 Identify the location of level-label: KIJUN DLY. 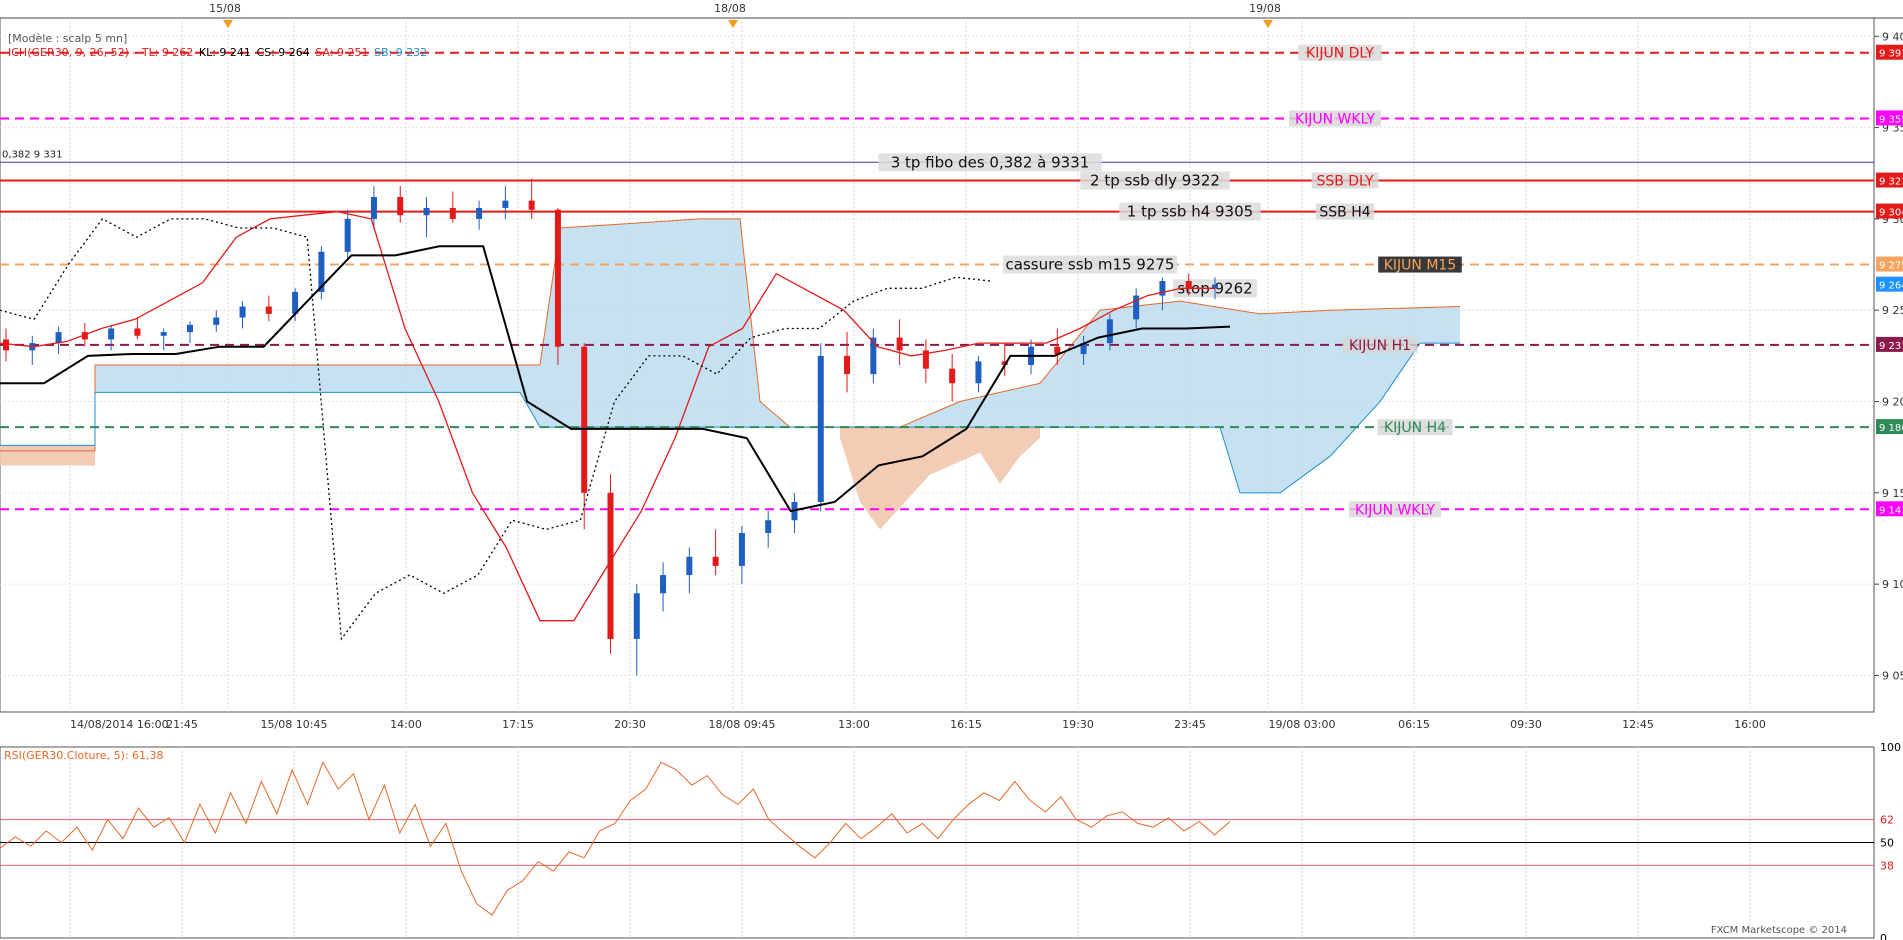
(1340, 54).